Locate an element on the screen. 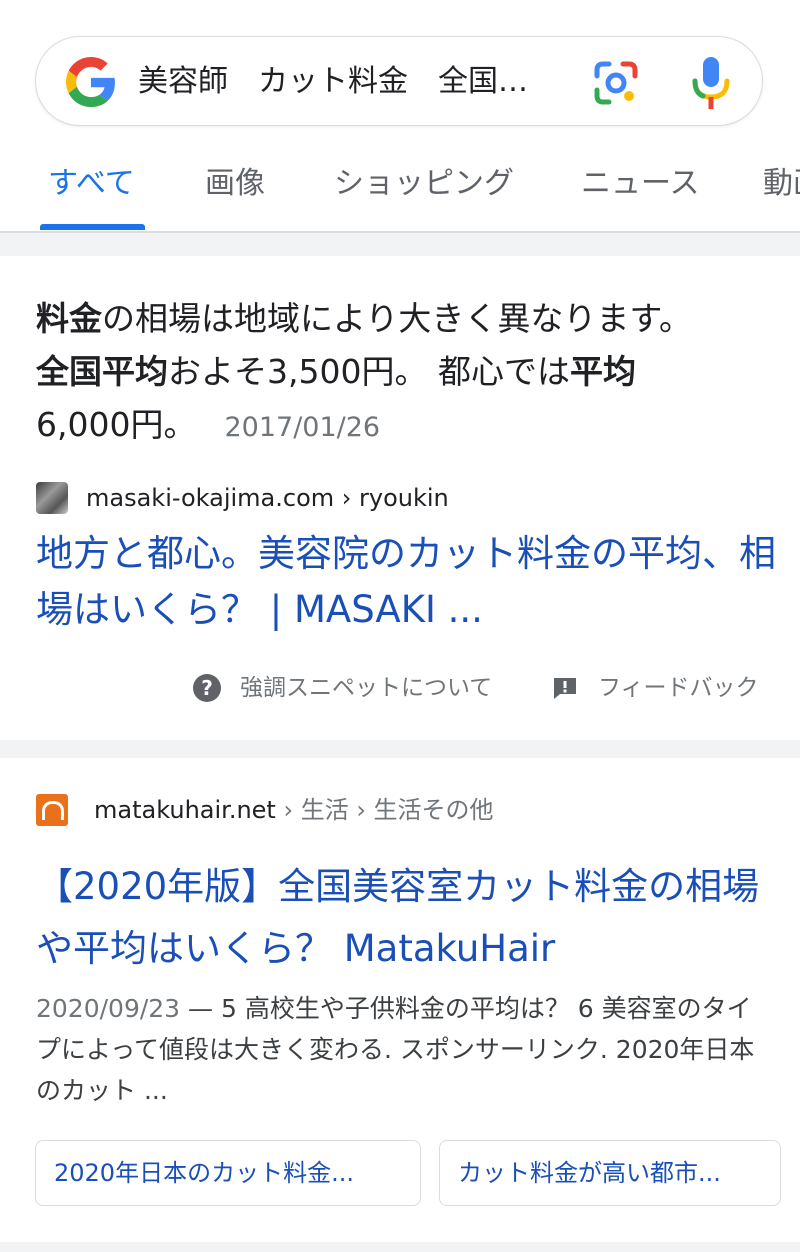 The width and height of the screenshot is (800, 1252). snippet-date: 2017/01/26 is located at coordinates (302, 427).